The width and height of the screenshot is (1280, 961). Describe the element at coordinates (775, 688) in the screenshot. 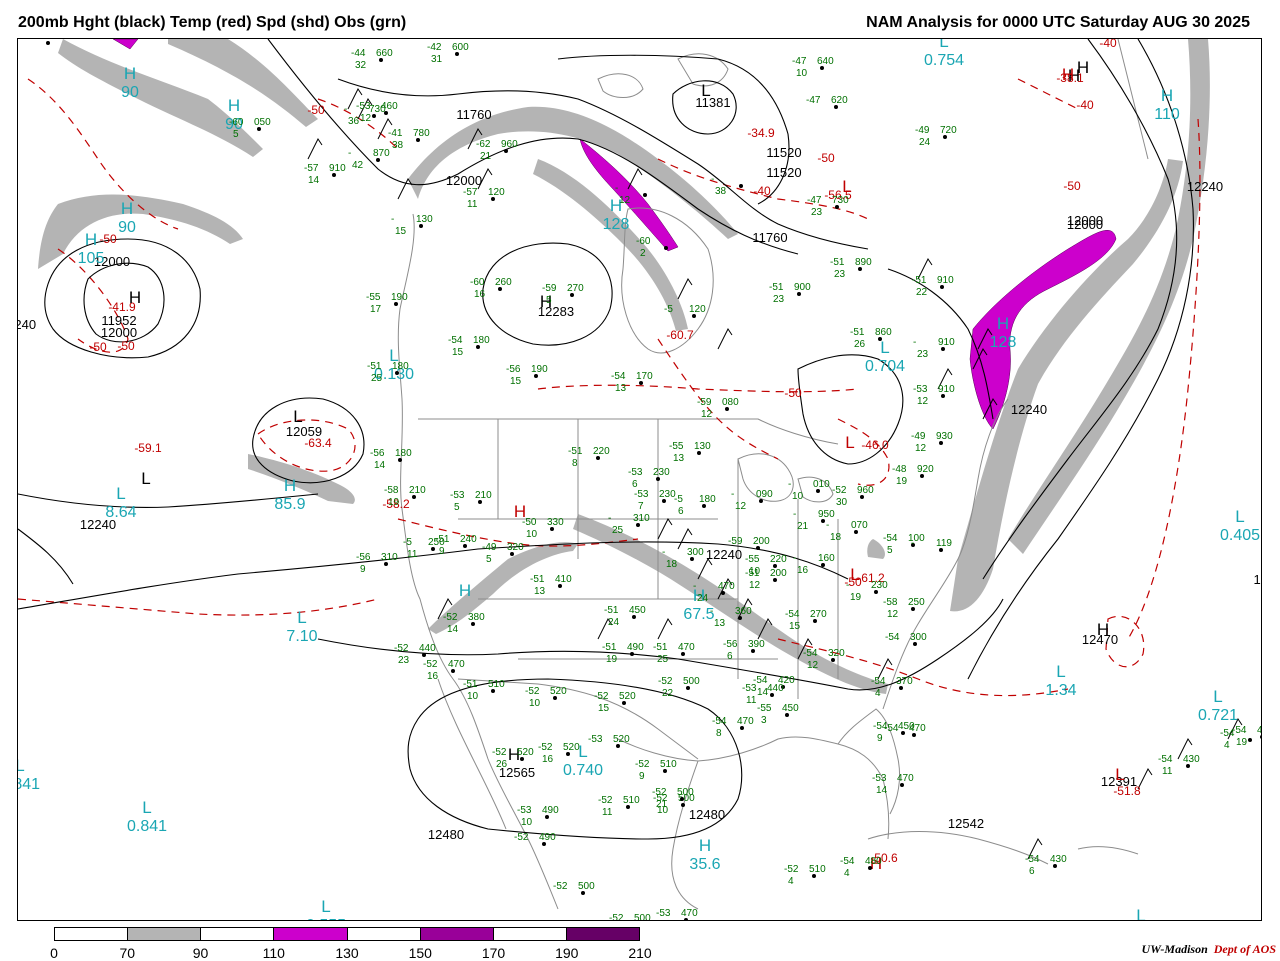

I see `obs-height: 440` at that location.